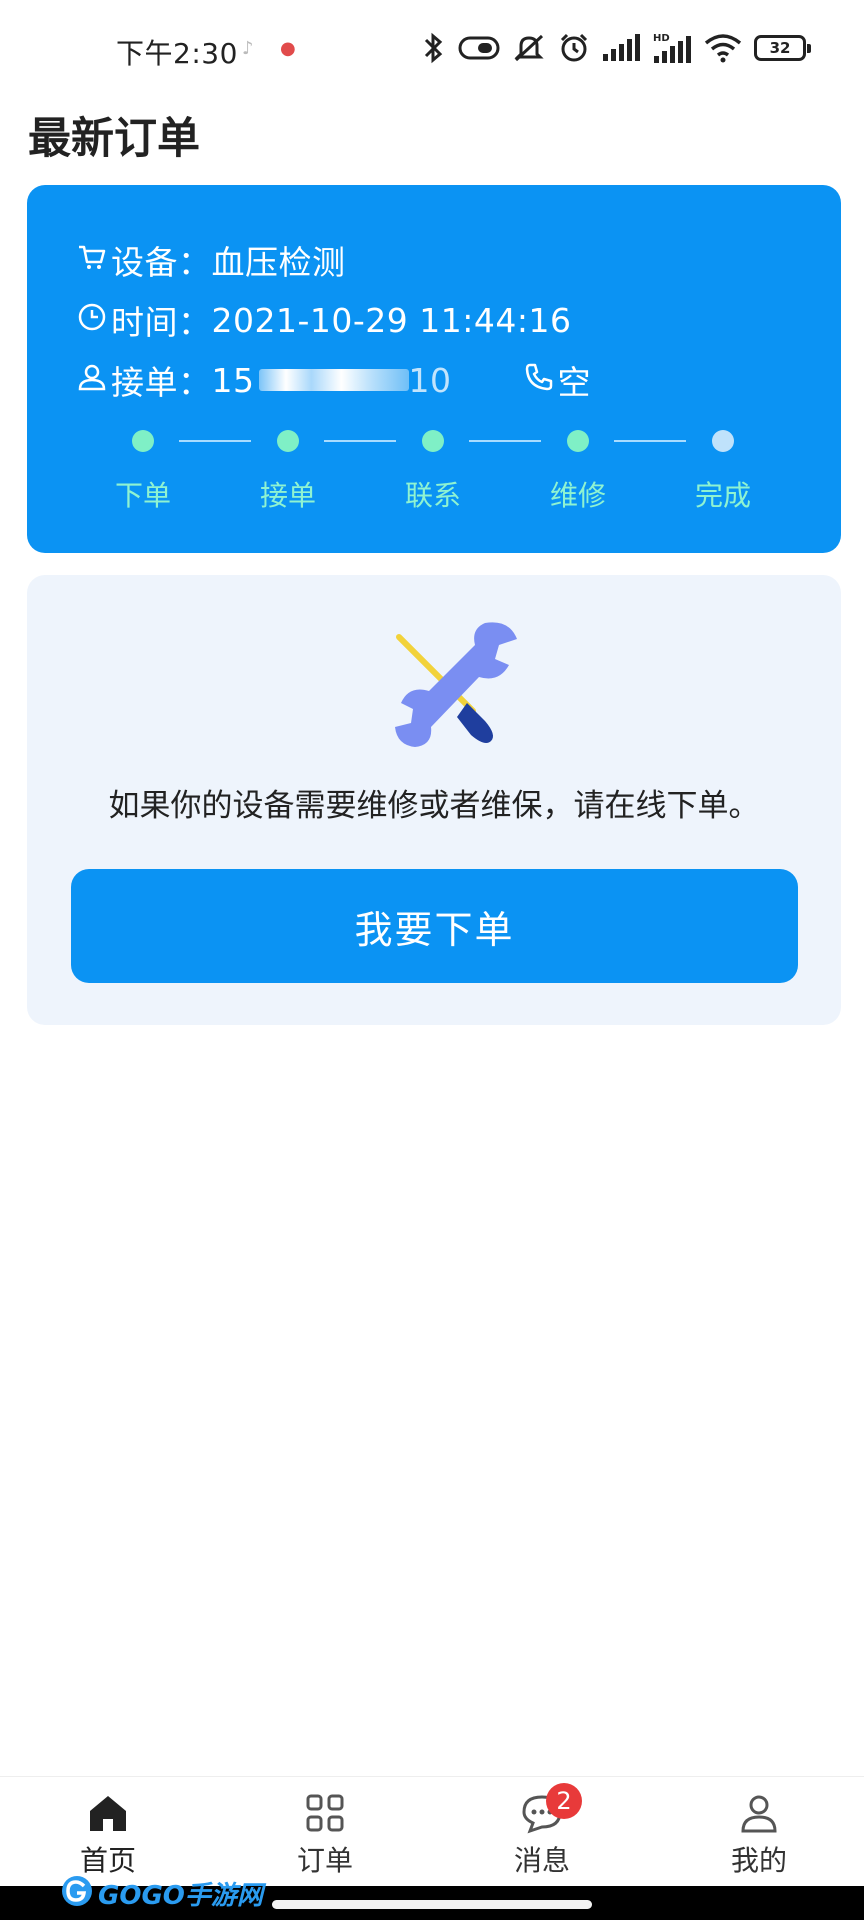 The image size is (864, 1920). What do you see at coordinates (161, 262) in the screenshot?
I see `device-label: 设备：` at bounding box center [161, 262].